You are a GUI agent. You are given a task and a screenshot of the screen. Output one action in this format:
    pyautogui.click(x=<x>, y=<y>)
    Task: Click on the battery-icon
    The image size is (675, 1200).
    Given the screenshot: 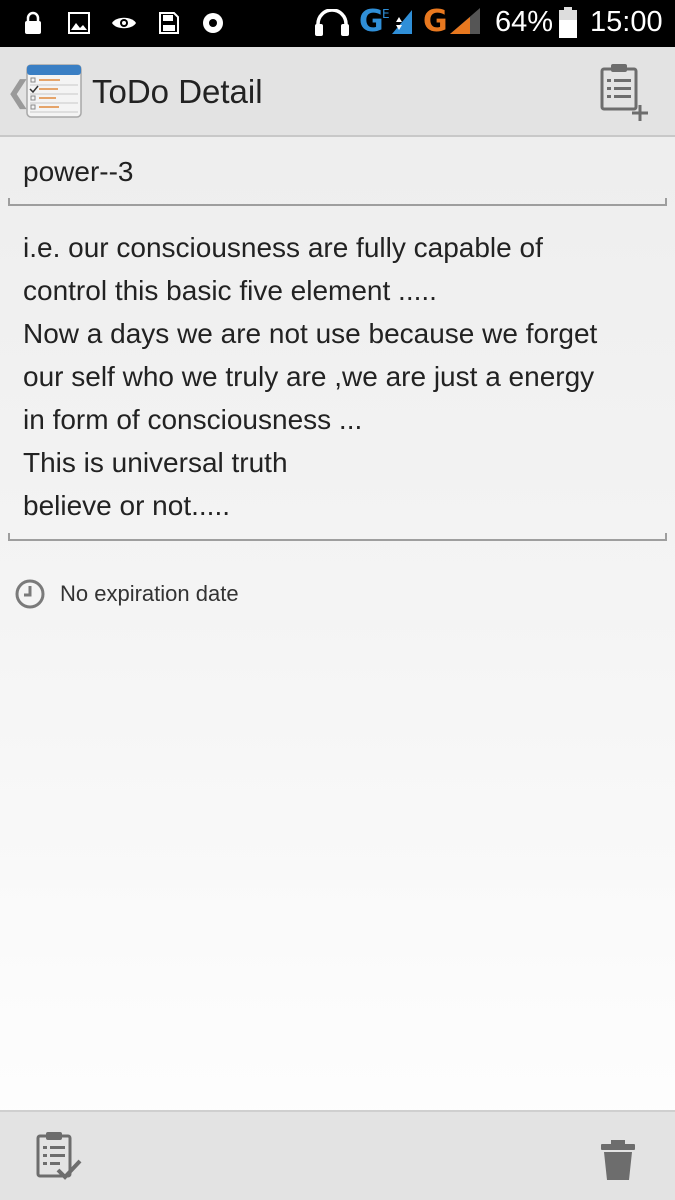 What is the action you would take?
    pyautogui.click(x=568, y=23)
    